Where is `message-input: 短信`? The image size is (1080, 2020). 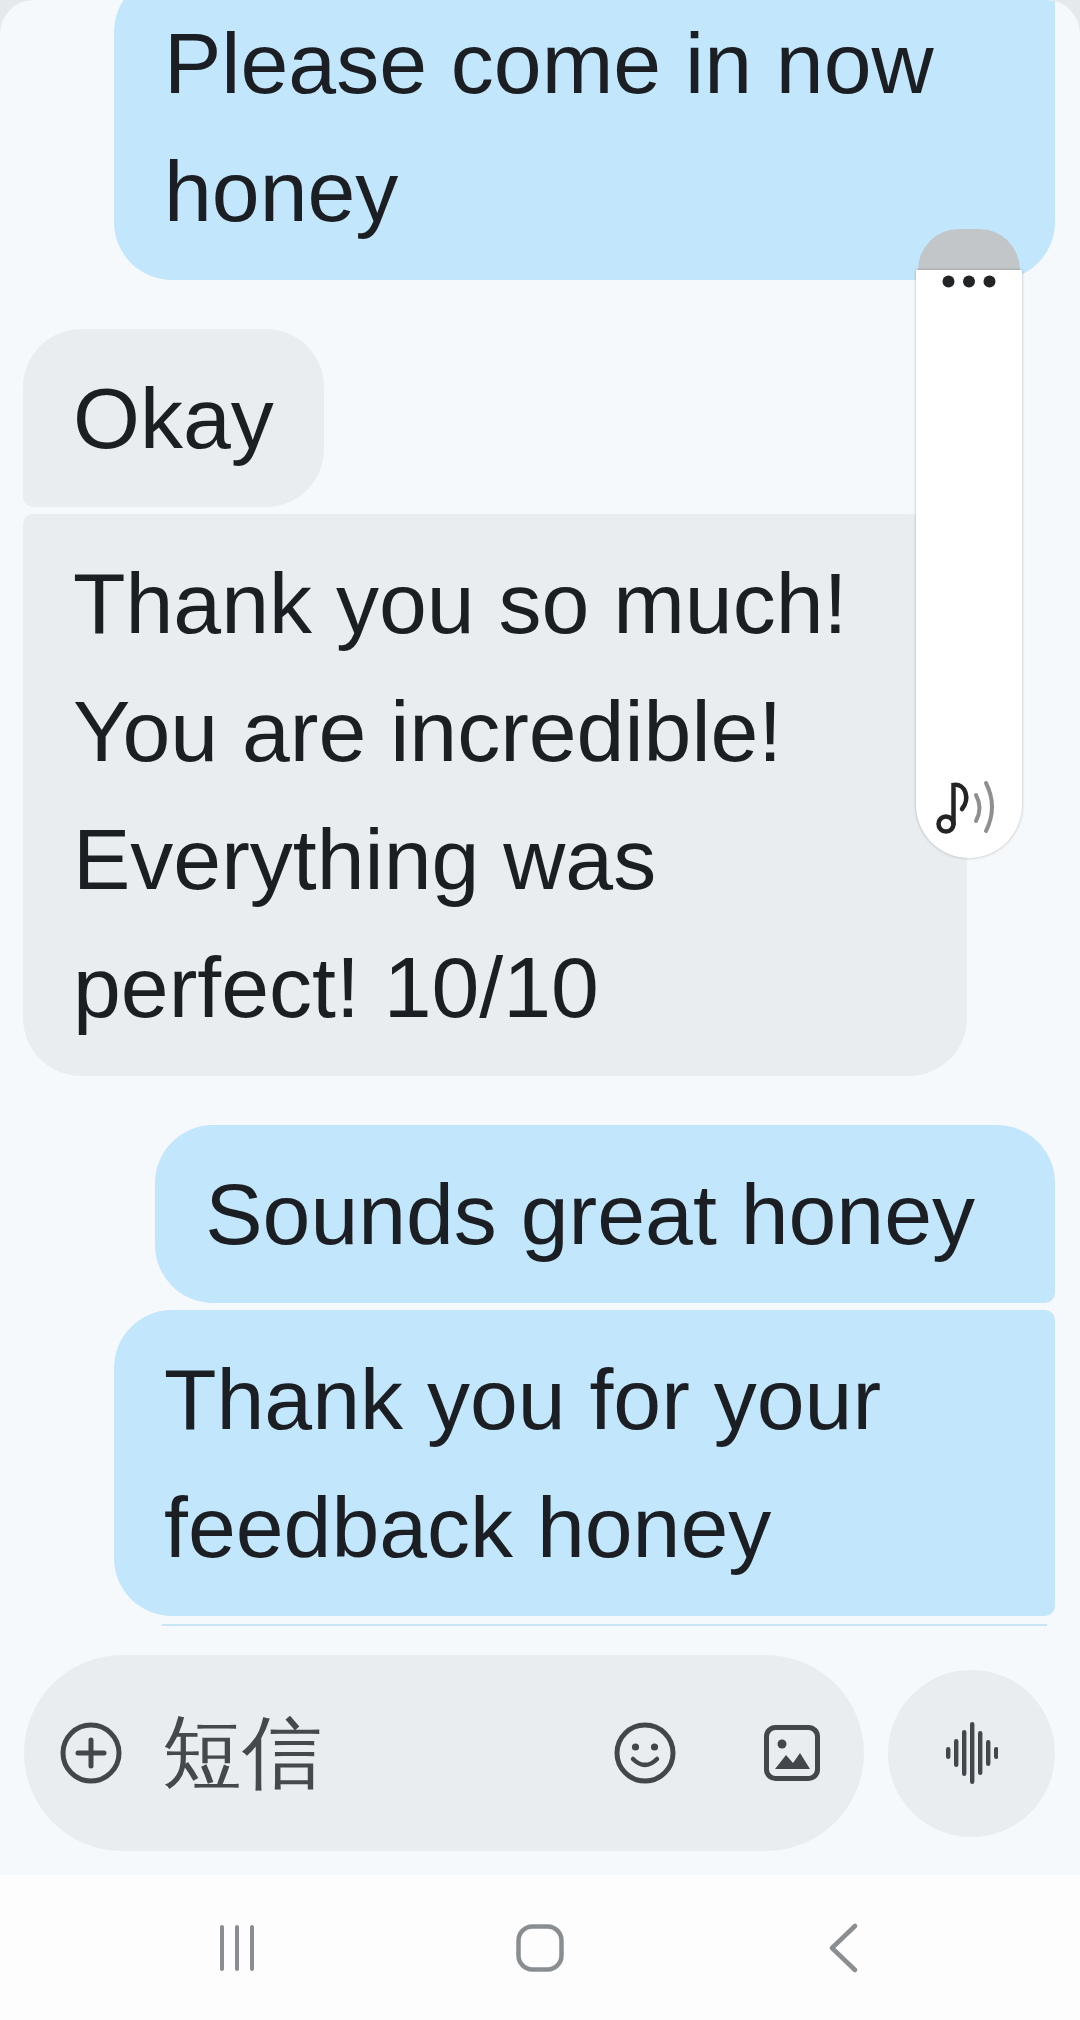 message-input: 短信 is located at coordinates (368, 1753).